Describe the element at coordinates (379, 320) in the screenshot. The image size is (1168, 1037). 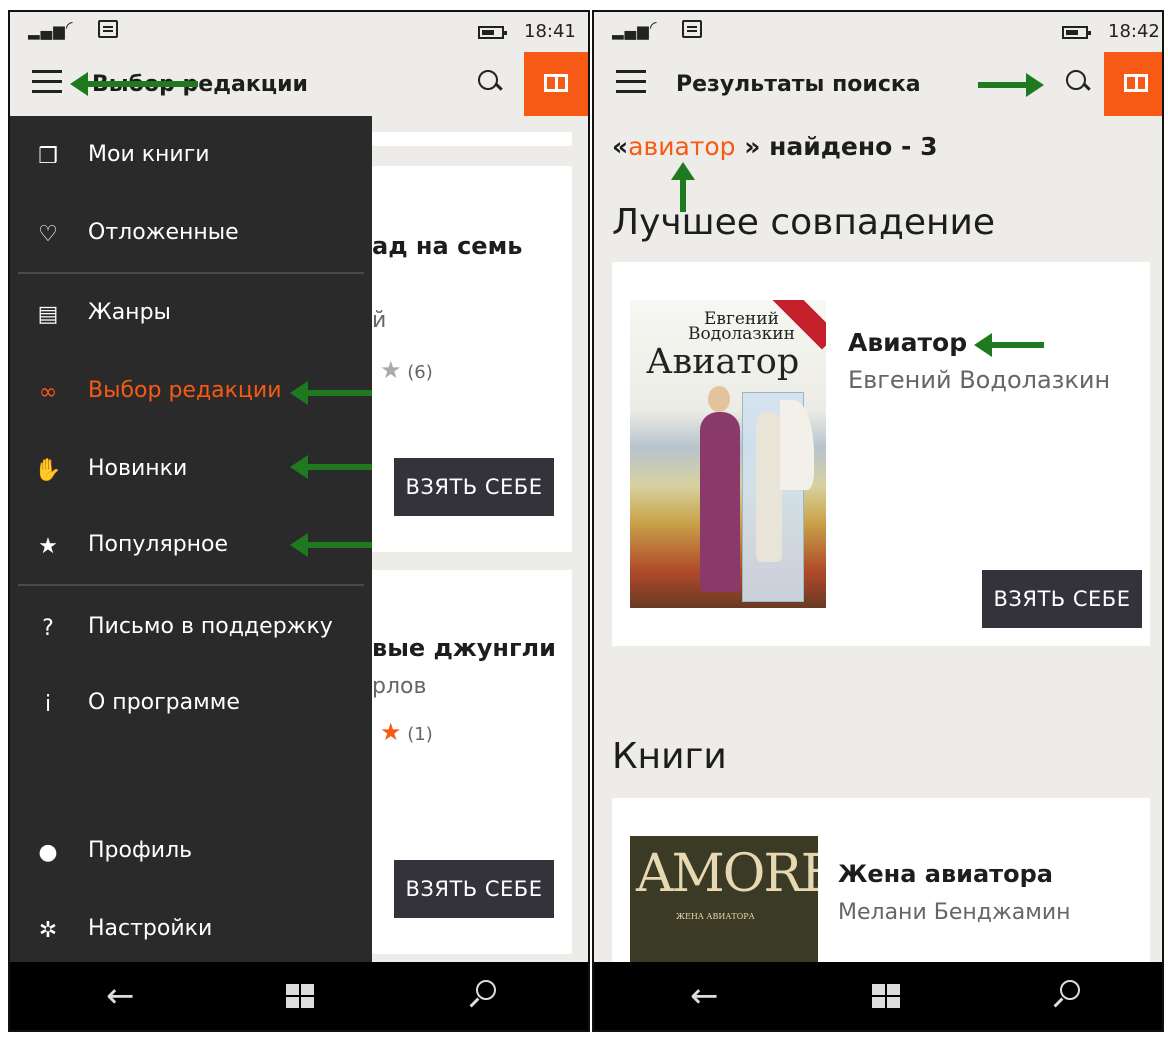
I see `book-author: й` at that location.